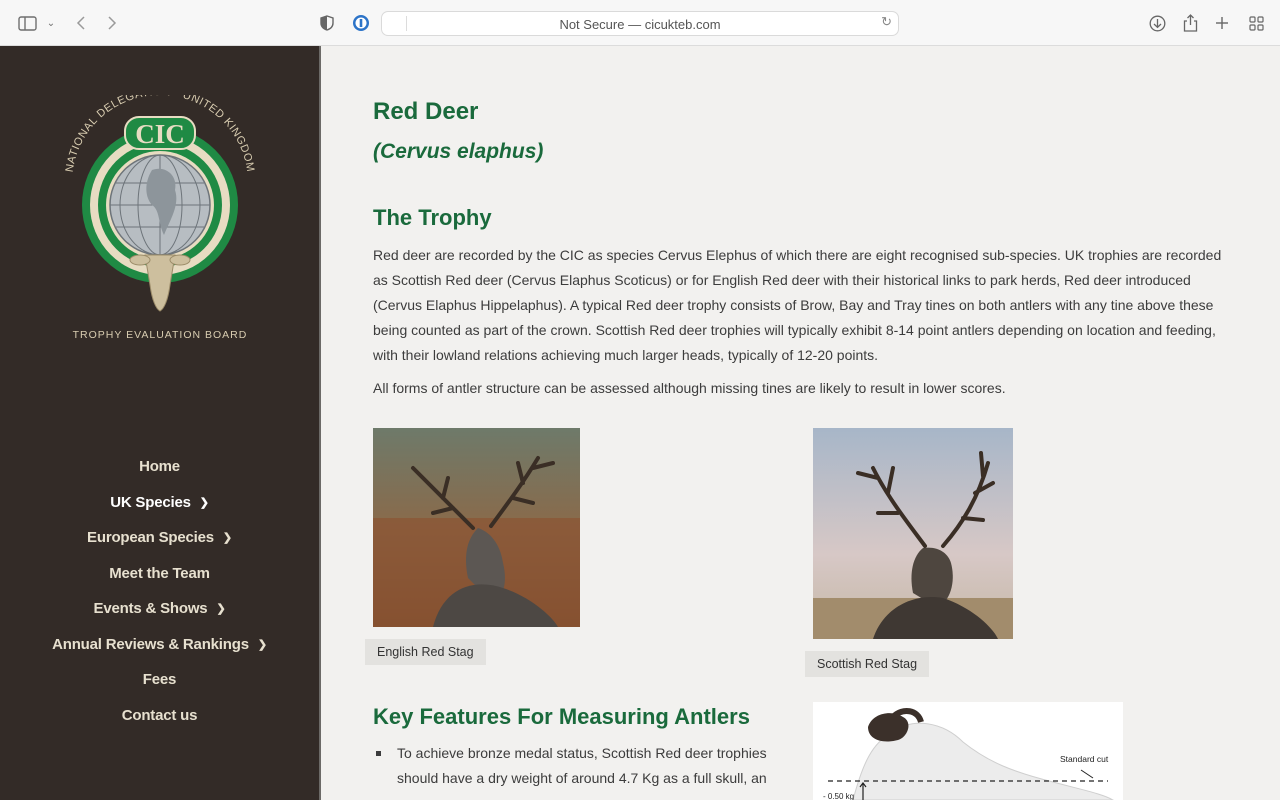 The width and height of the screenshot is (1280, 800). Describe the element at coordinates (51, 23) in the screenshot. I see `chevron-down-icon: ⌄` at that location.